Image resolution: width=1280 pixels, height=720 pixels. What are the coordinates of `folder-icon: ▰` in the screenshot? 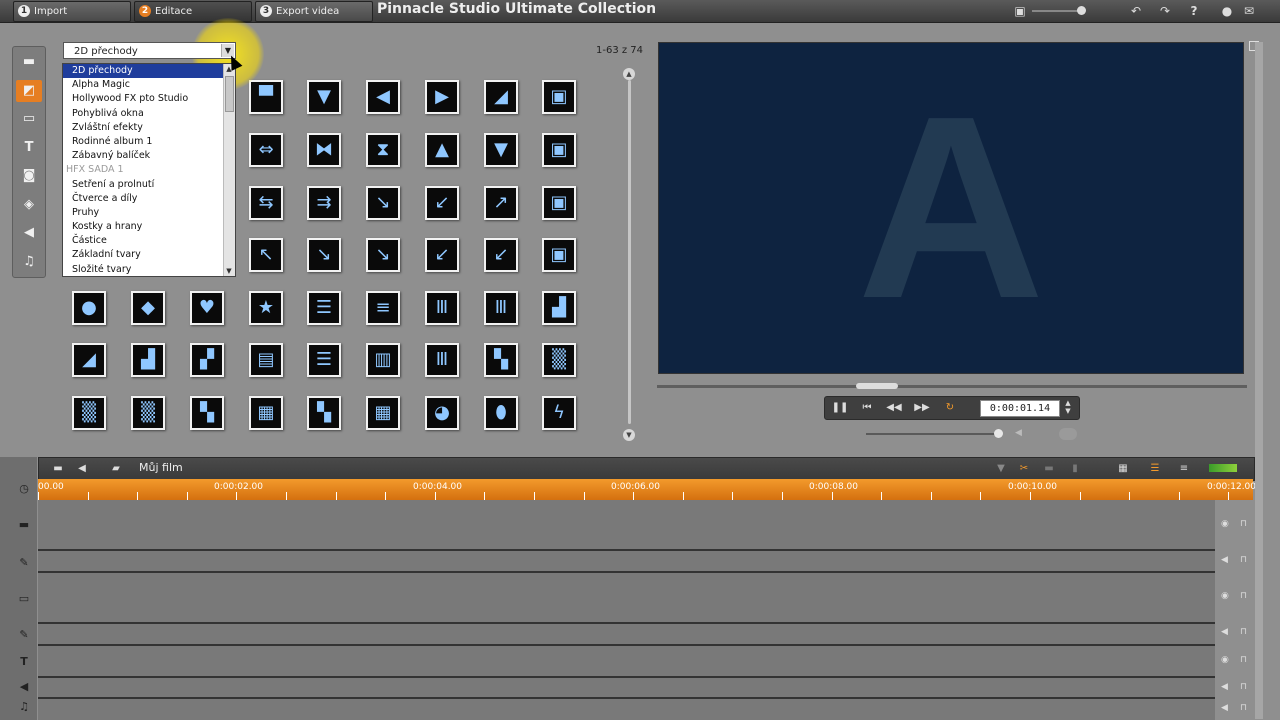 It's located at (116, 469).